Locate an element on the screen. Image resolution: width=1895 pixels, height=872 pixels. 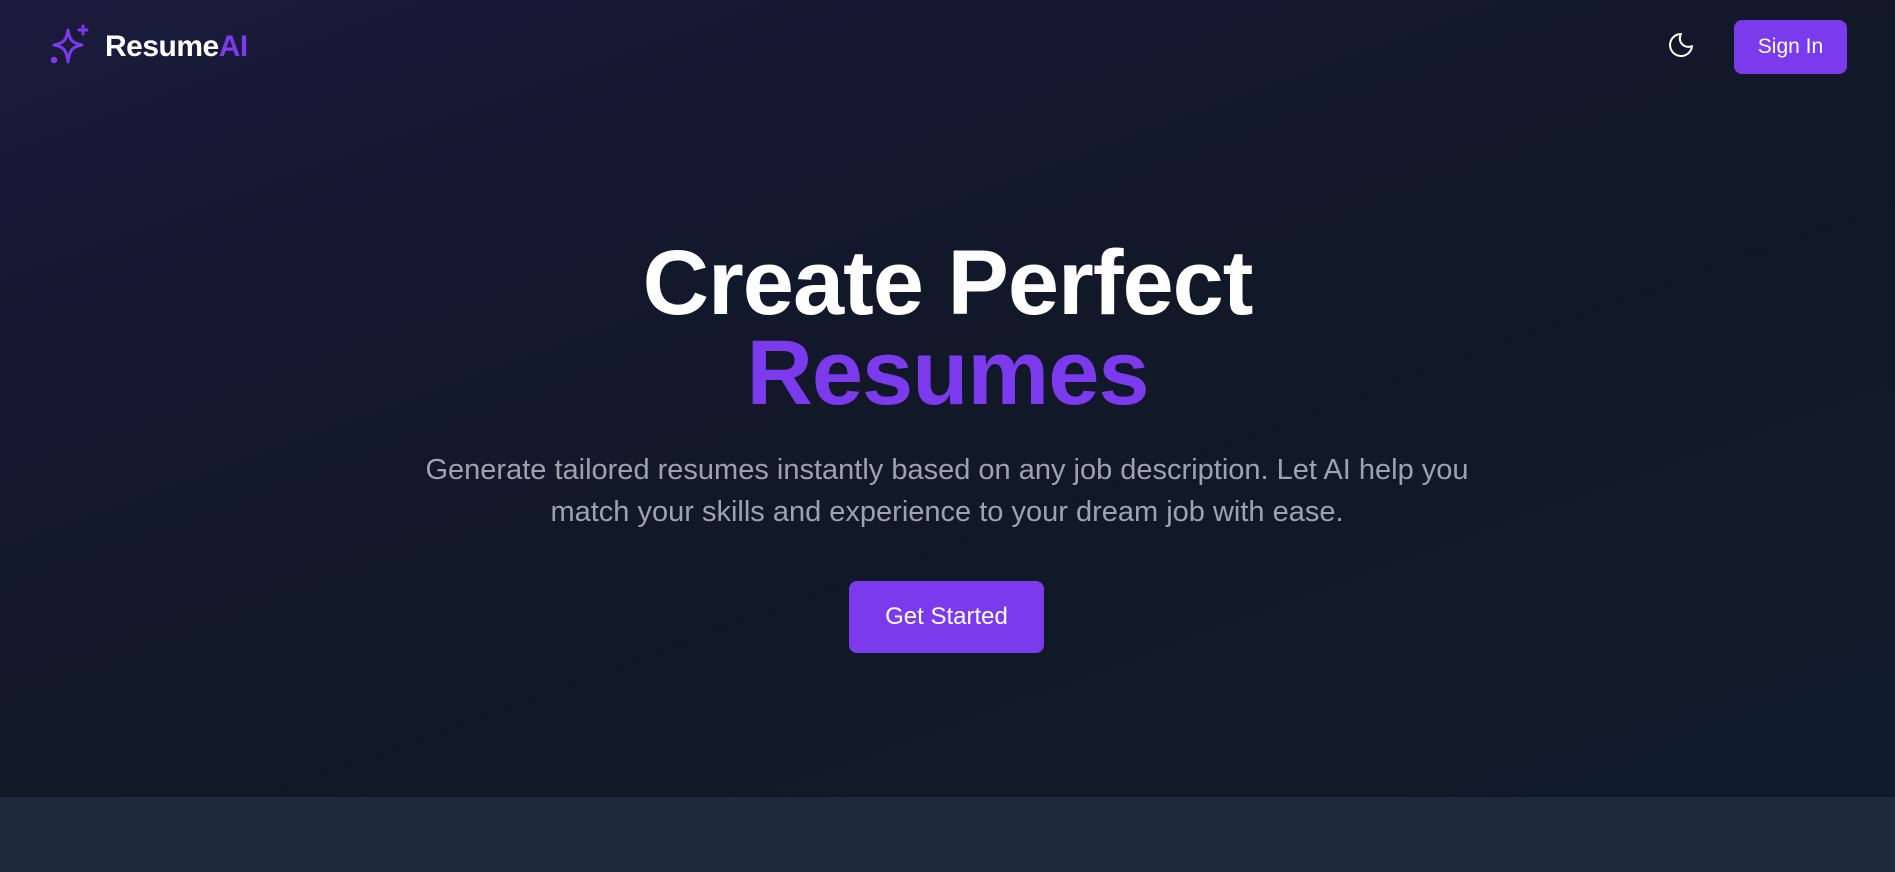
get-started-button: Get Started is located at coordinates (946, 617).